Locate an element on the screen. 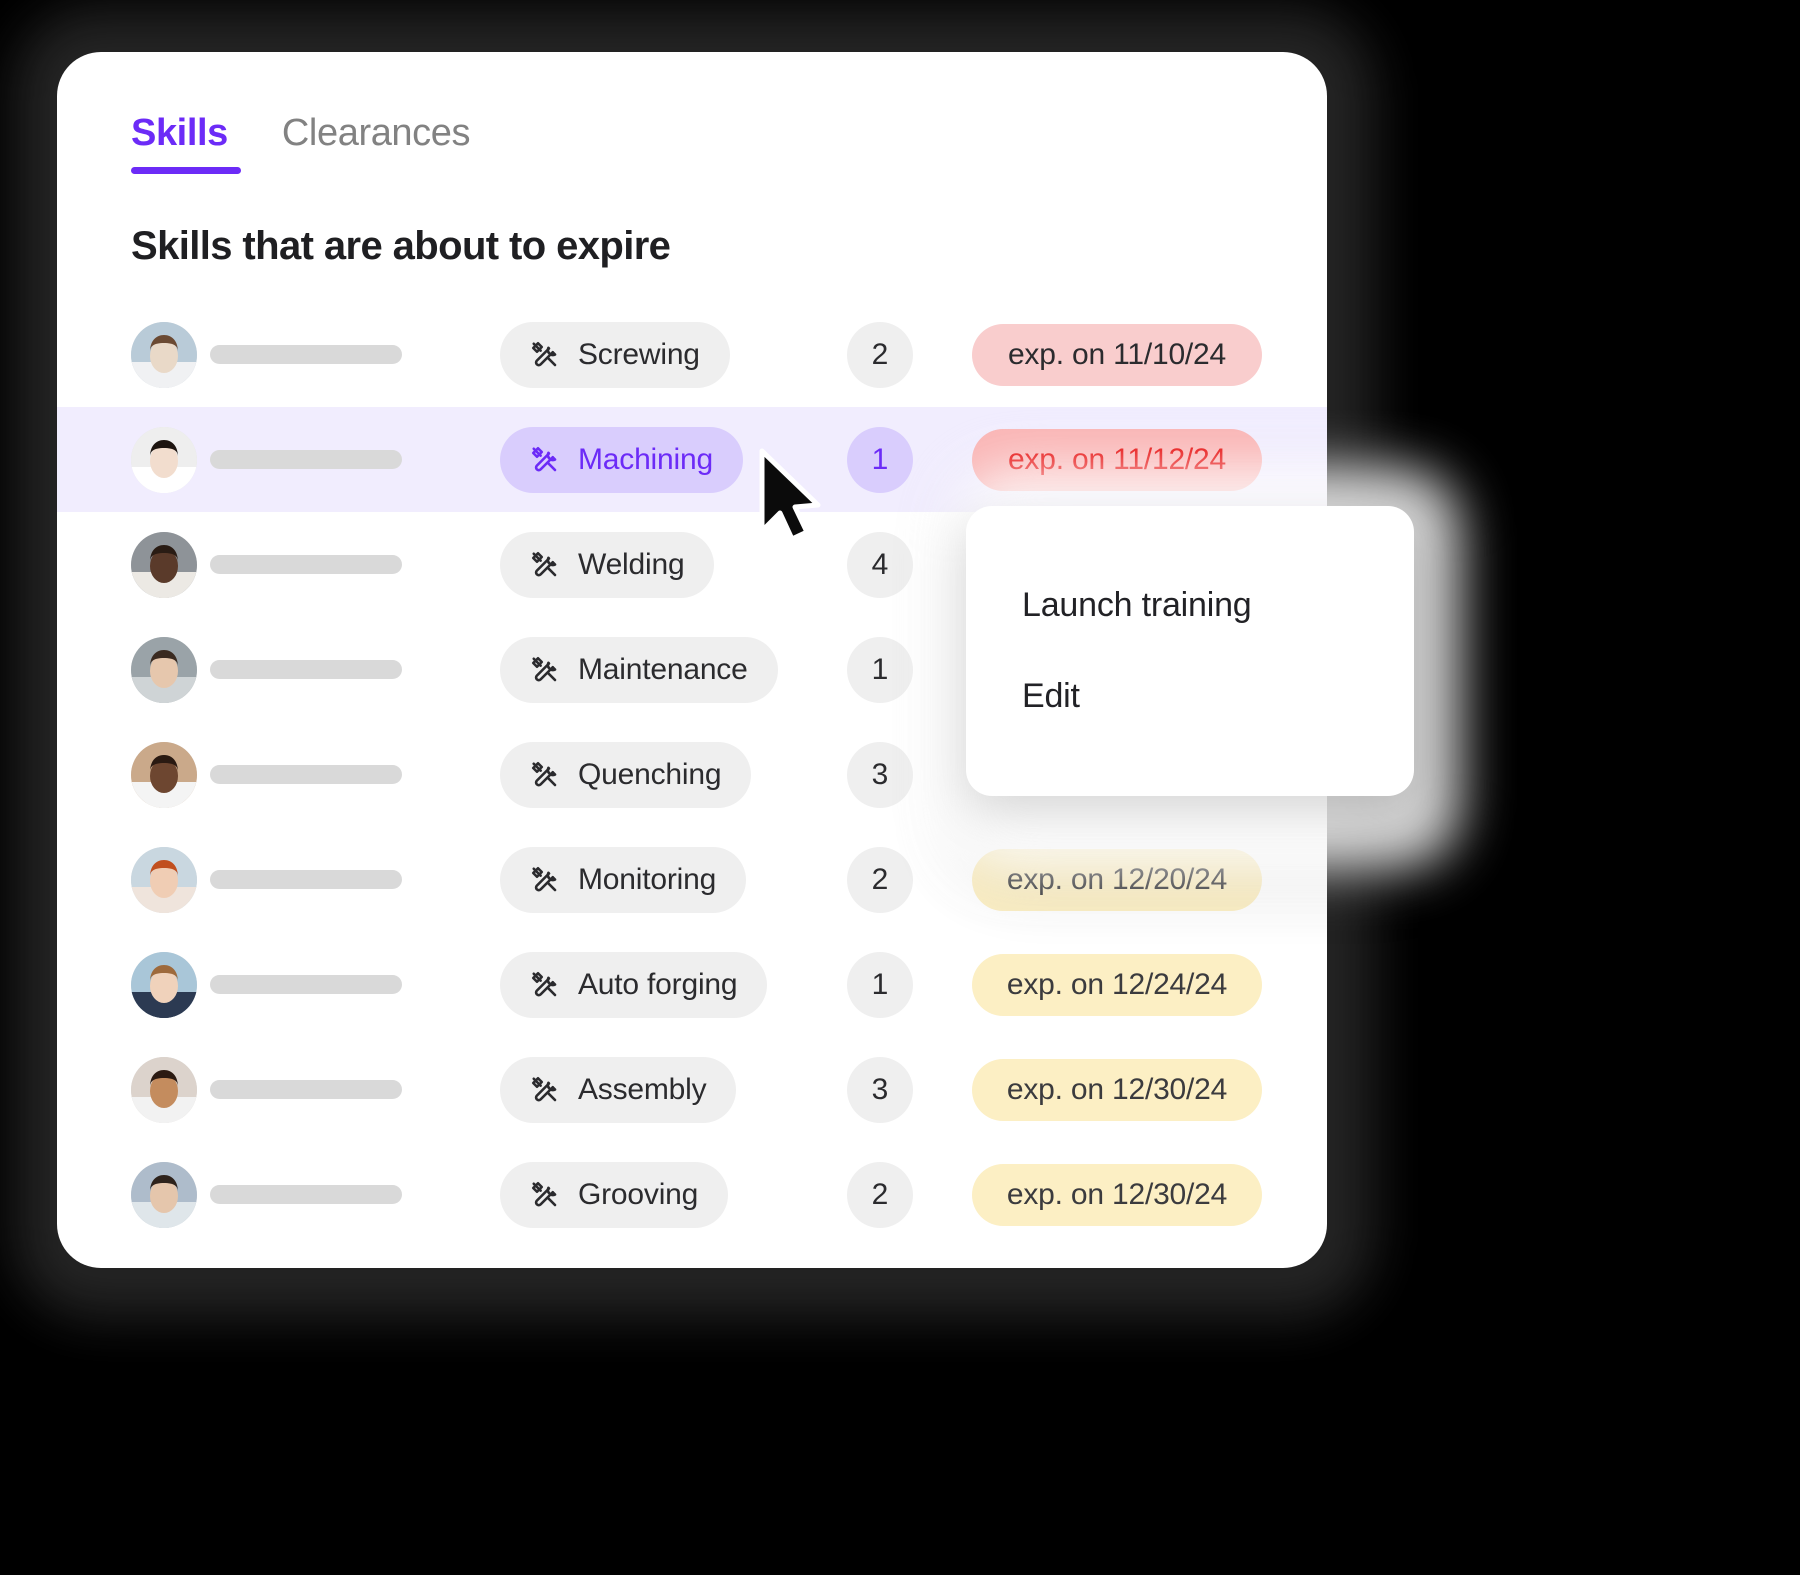 This screenshot has height=1575, width=1800. table-row: Screwing 2 exp. on 11/10/24 is located at coordinates (692, 354).